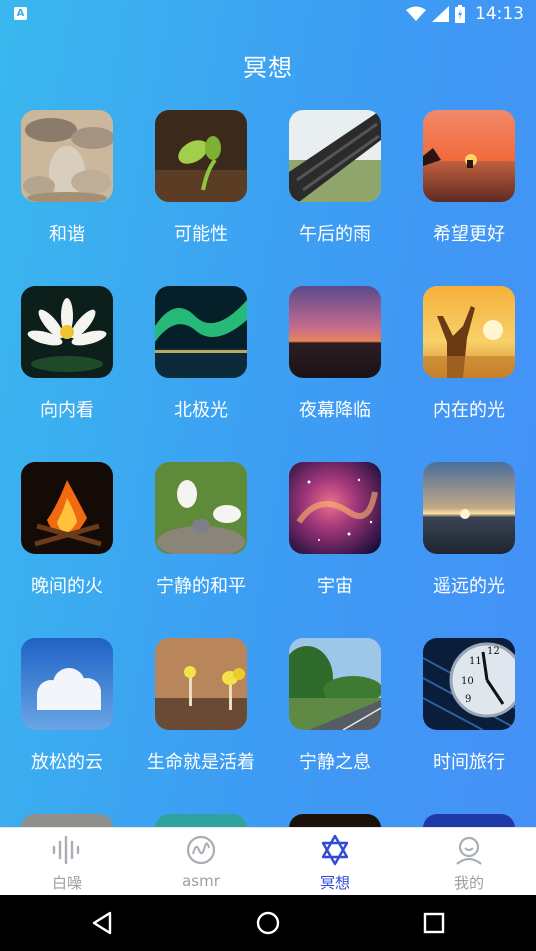 This screenshot has height=951, width=536. Describe the element at coordinates (67, 234) in the screenshot. I see `item-label: 和谐` at that location.